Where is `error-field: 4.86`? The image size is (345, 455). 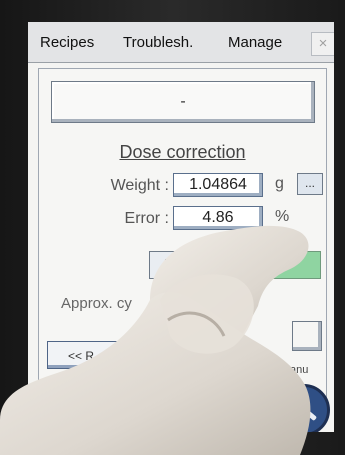 error-field: 4.86 is located at coordinates (218, 218).